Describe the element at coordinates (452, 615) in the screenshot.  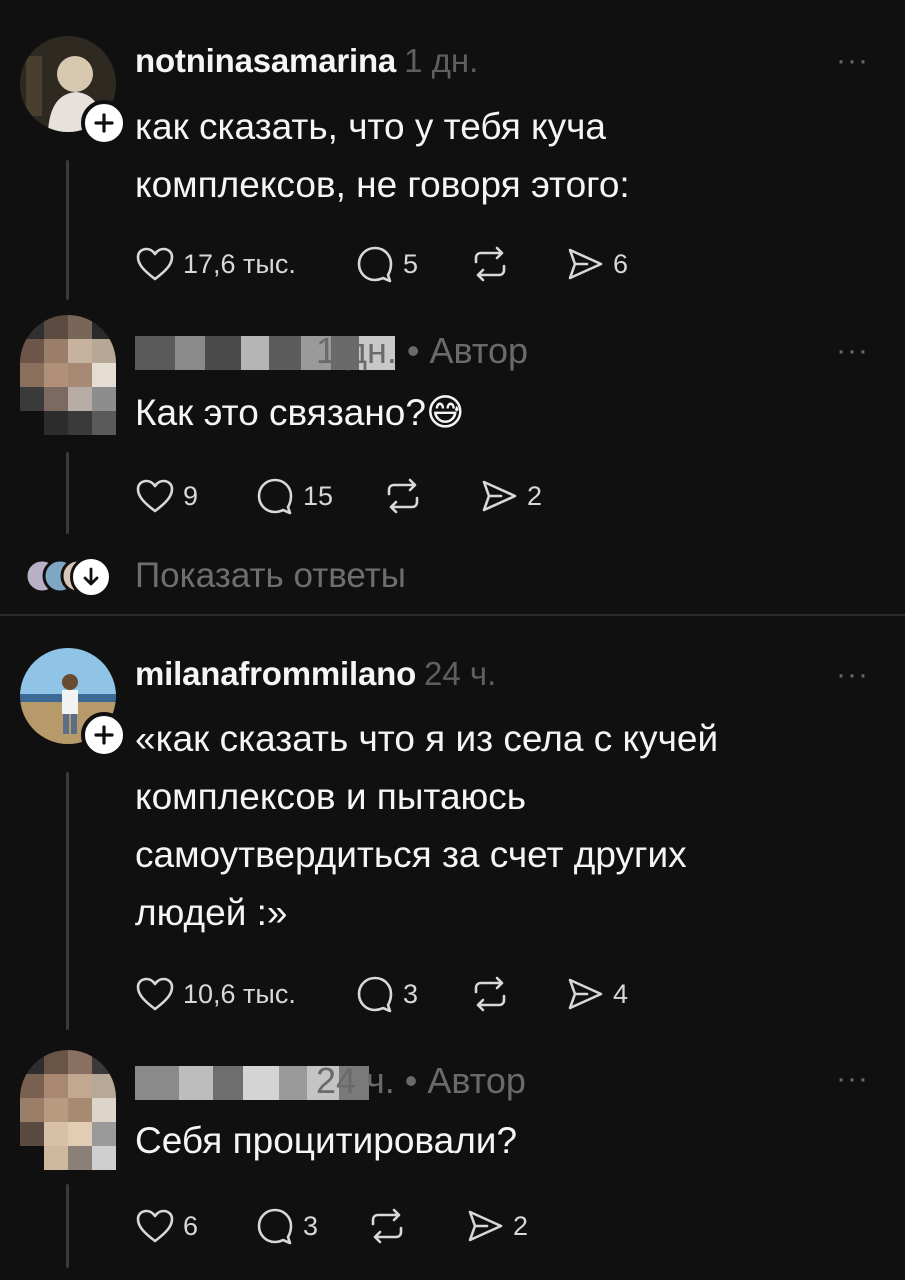
I see `divider` at that location.